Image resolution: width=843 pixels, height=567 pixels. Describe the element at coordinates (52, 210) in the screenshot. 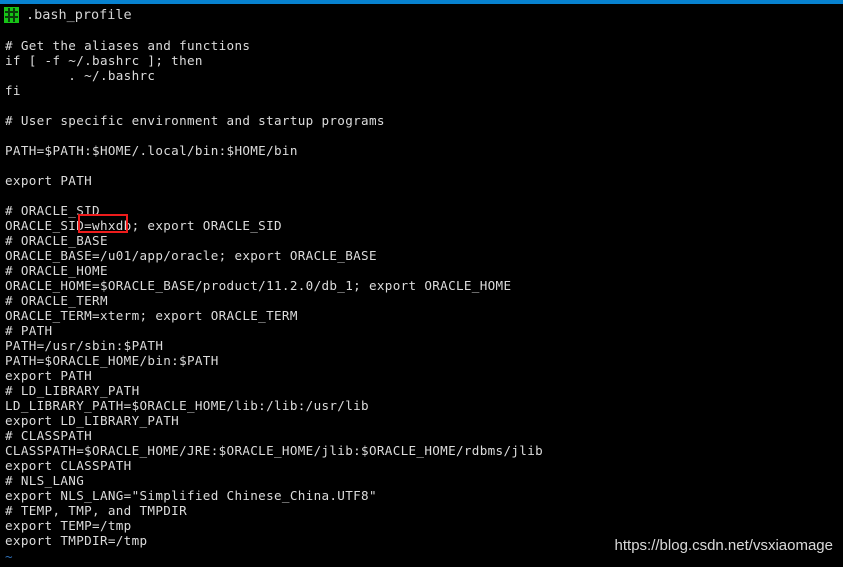

I see `code-line: # ORACLE_SID` at that location.